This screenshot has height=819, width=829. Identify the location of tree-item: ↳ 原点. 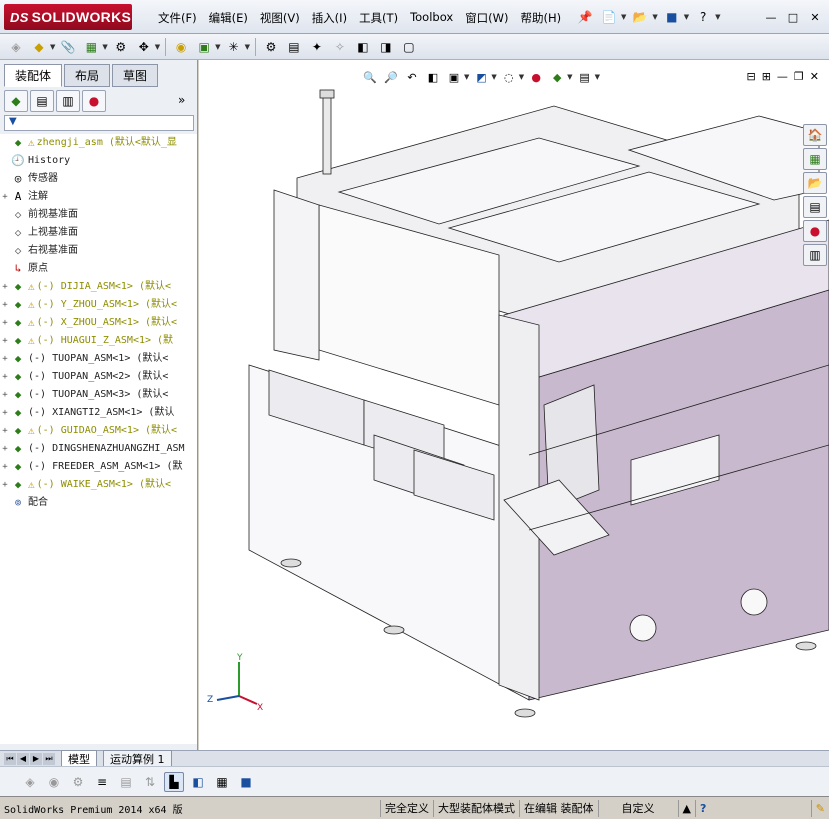
(98, 269).